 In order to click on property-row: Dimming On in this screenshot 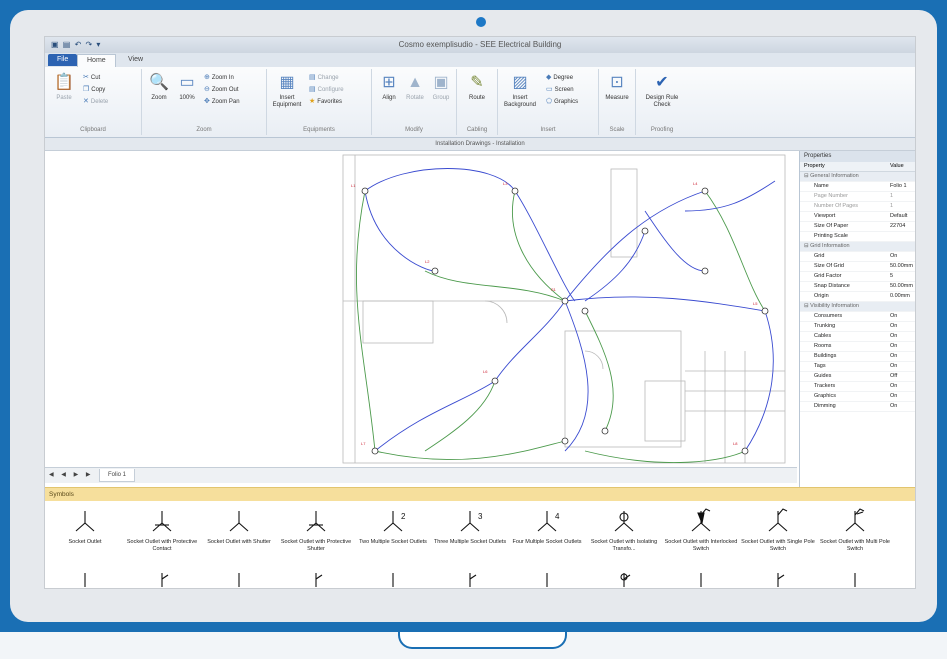, I will do `click(857, 407)`.